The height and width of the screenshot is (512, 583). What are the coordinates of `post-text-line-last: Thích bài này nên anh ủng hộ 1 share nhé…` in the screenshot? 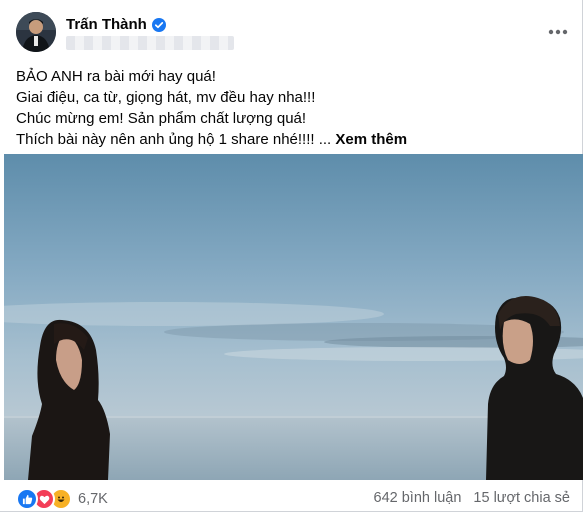 It's located at (293, 139).